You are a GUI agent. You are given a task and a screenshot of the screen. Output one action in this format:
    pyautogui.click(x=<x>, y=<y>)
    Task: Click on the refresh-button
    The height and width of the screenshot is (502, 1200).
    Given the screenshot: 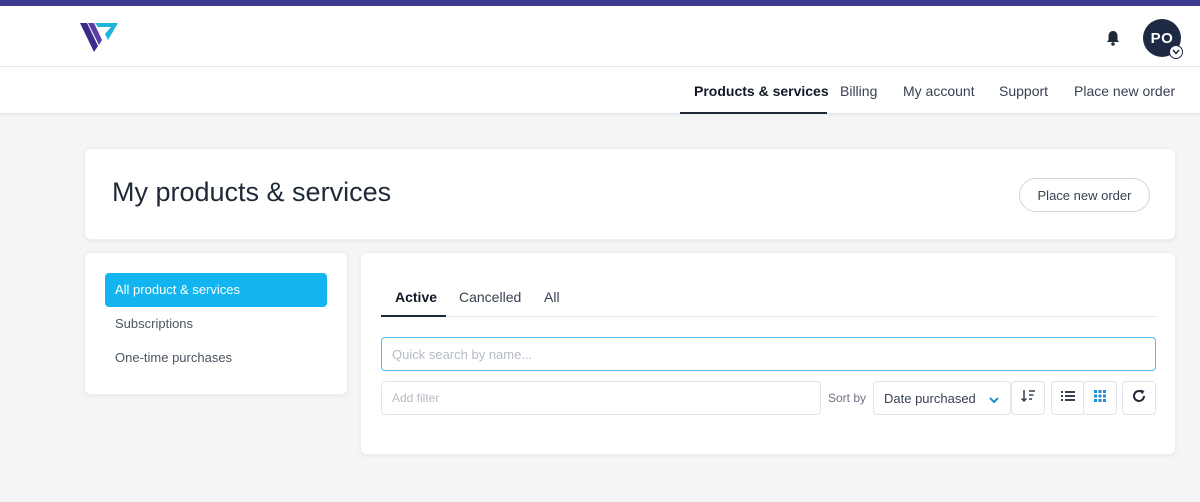 What is the action you would take?
    pyautogui.click(x=1139, y=398)
    